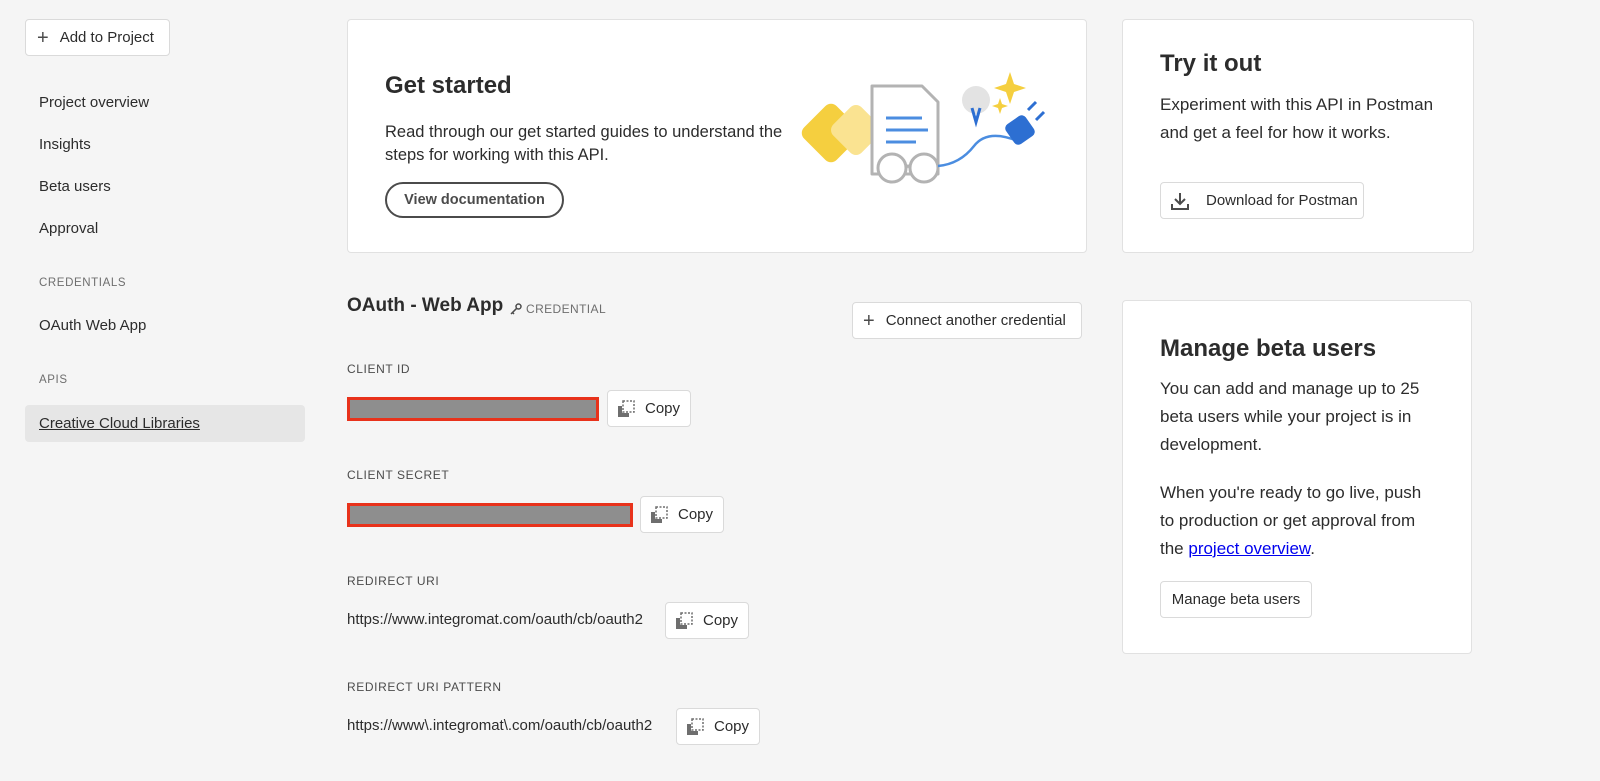 This screenshot has width=1600, height=781. I want to click on copy-client-id-button: Copy, so click(649, 408).